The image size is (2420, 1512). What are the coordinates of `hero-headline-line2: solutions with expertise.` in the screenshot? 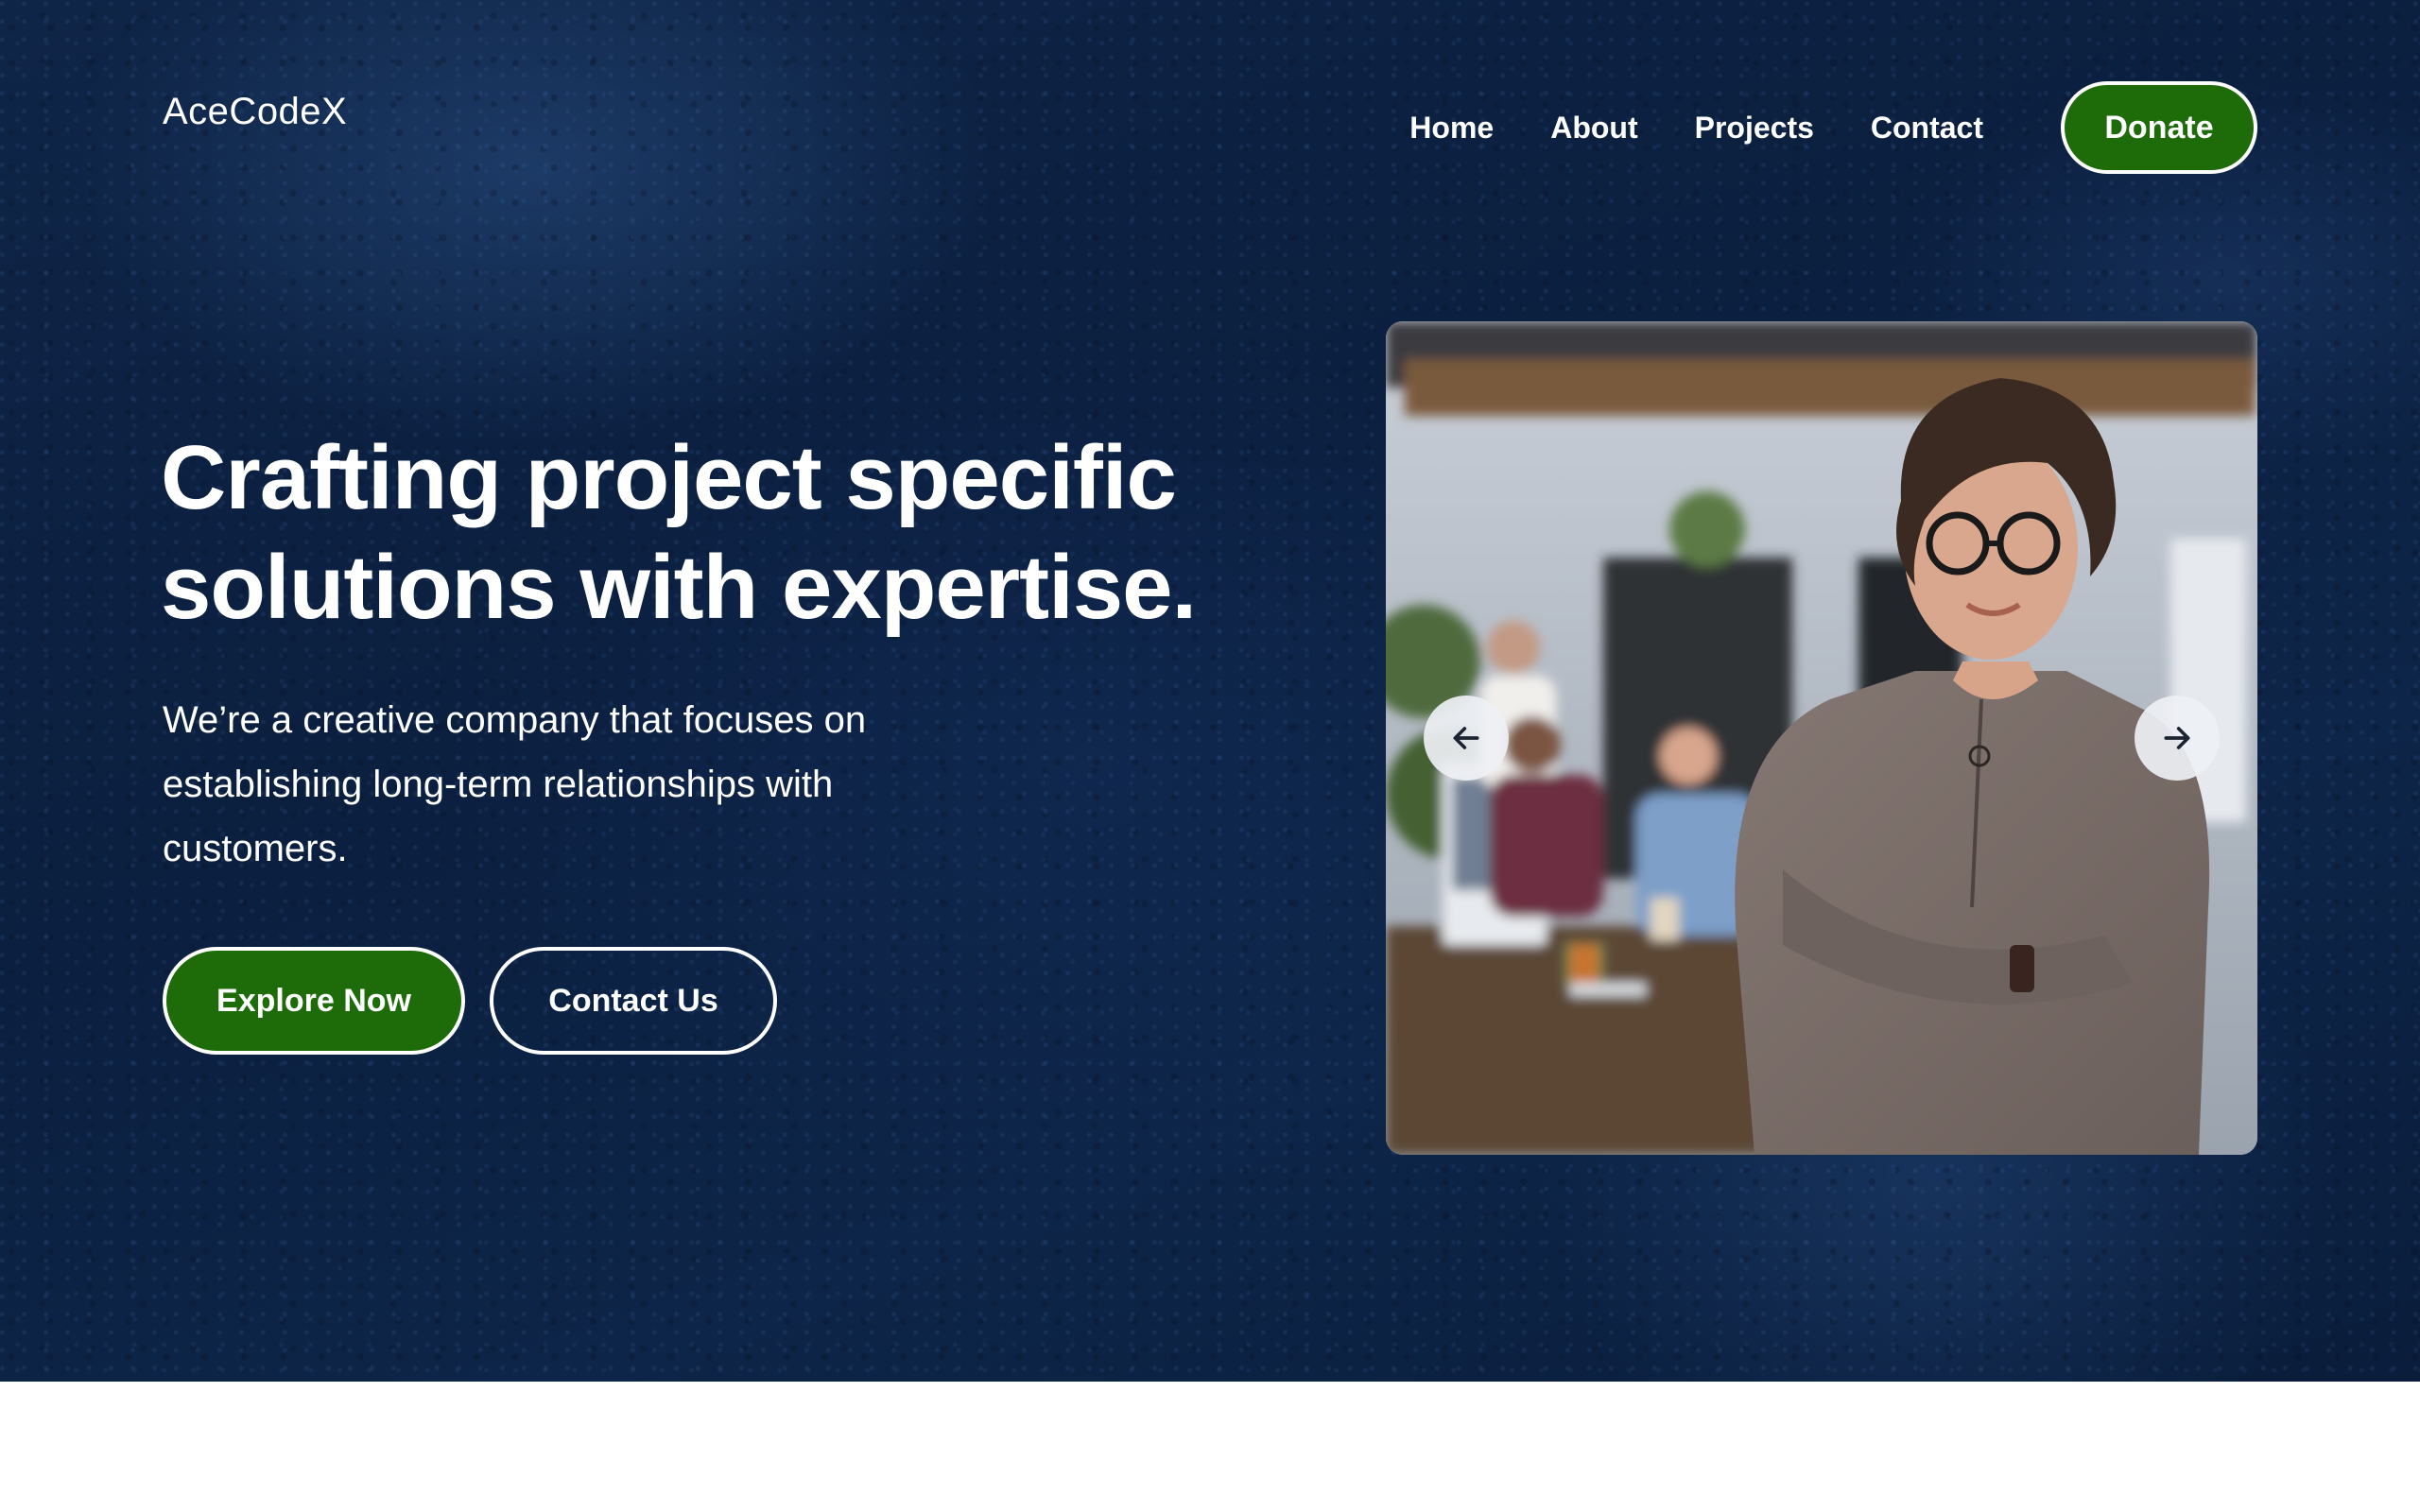 It's located at (679, 587).